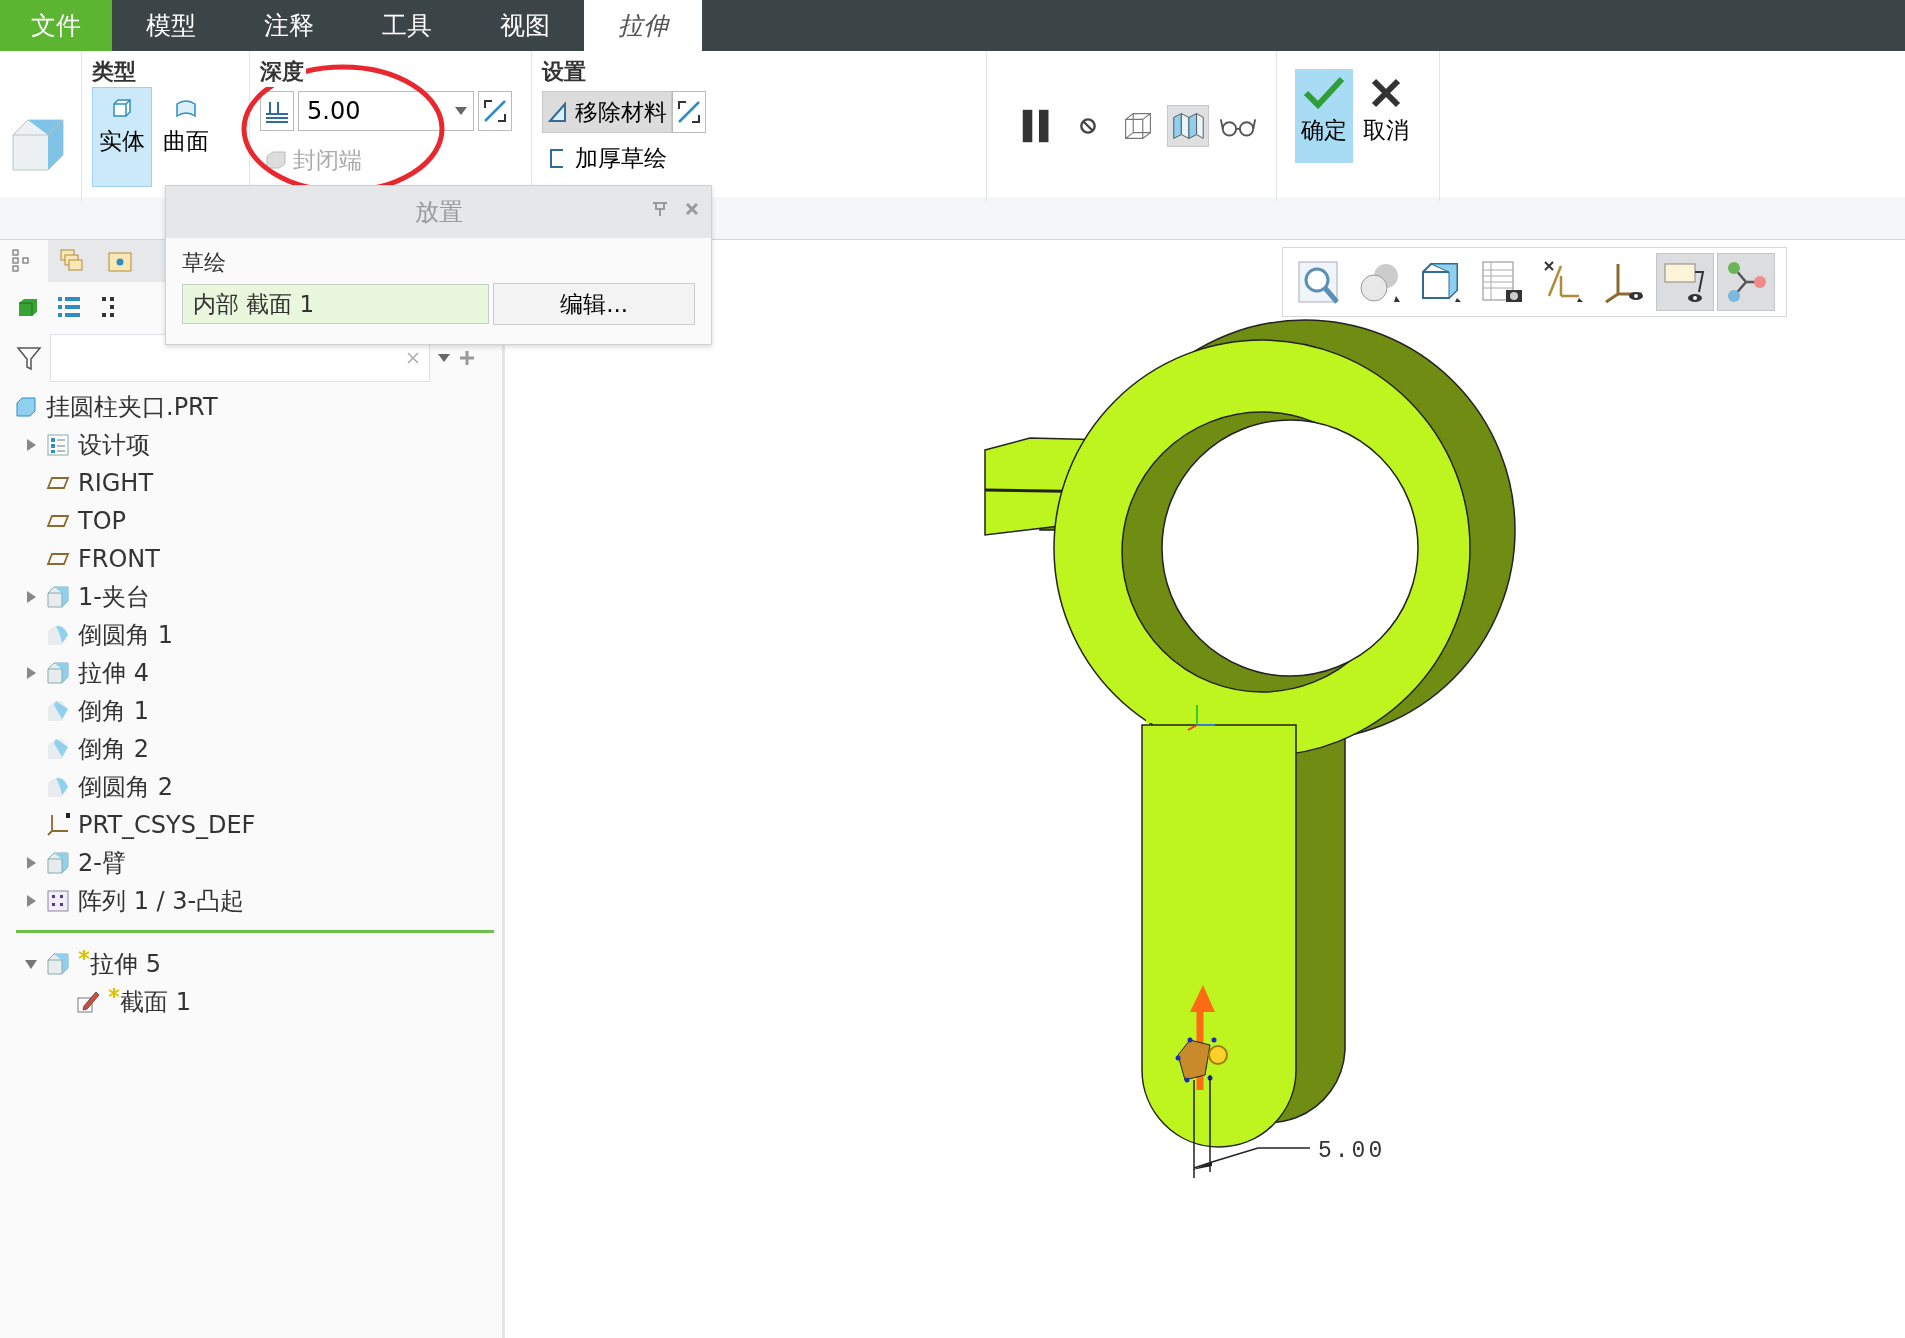 This screenshot has width=1905, height=1338. What do you see at coordinates (289, 25) in the screenshot?
I see `menu-tab: 注释` at bounding box center [289, 25].